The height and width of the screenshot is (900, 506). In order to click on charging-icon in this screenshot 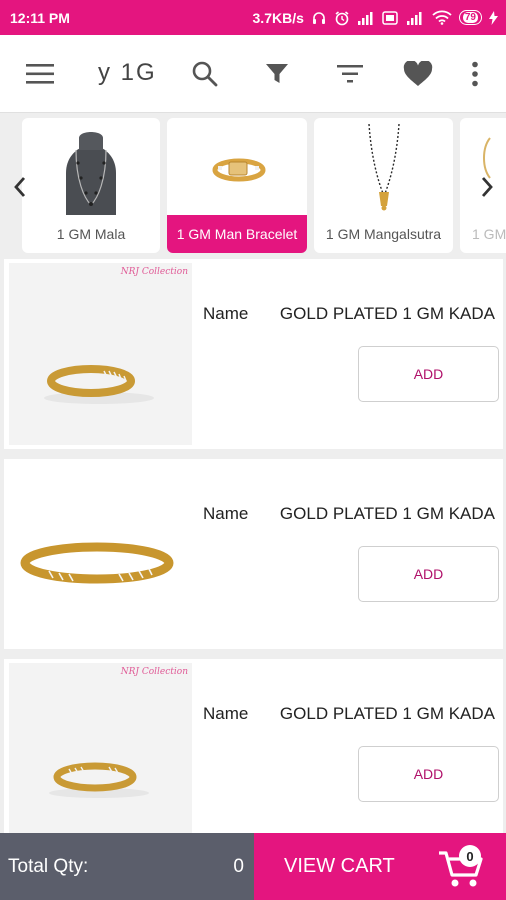, I will do `click(493, 17)`.